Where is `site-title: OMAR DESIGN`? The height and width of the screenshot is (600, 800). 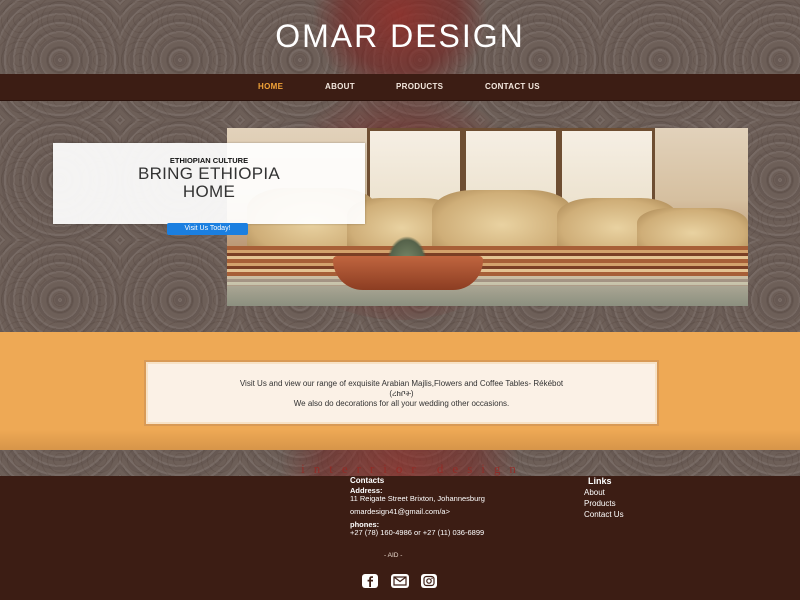 site-title: OMAR DESIGN is located at coordinates (400, 36).